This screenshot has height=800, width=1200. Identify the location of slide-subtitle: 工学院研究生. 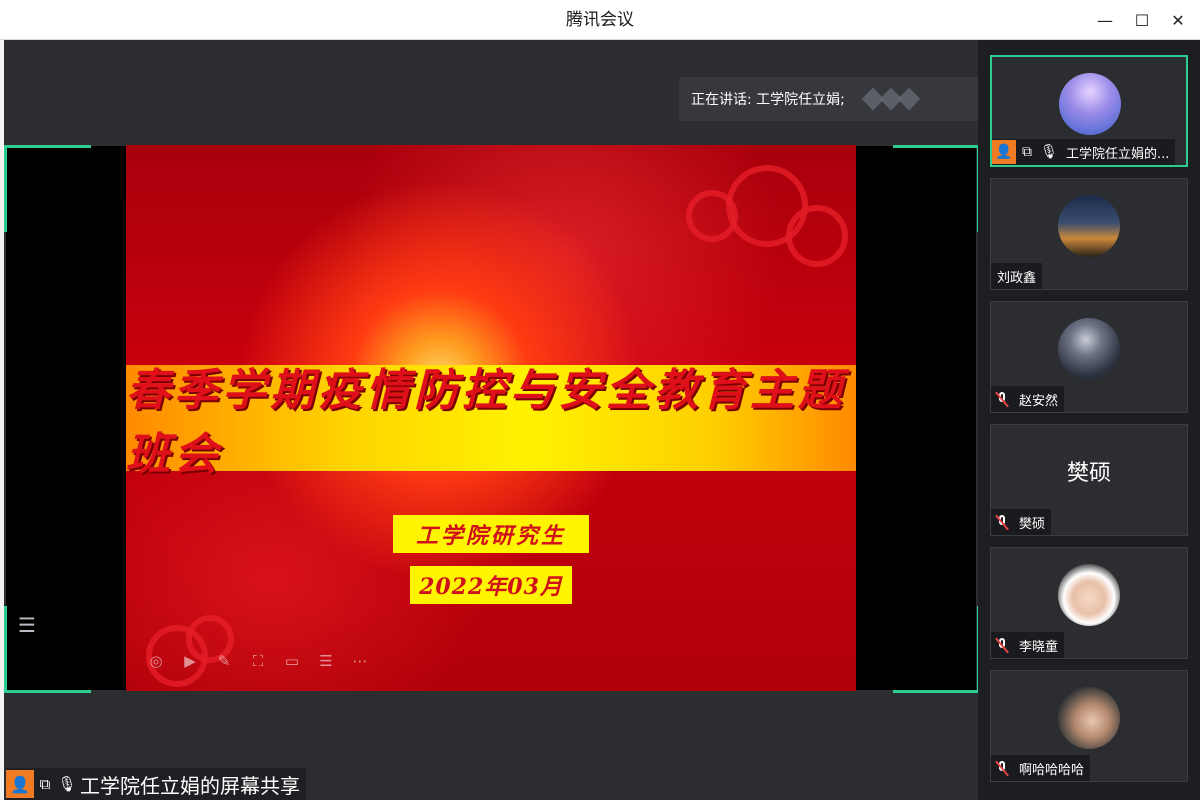
(490, 536).